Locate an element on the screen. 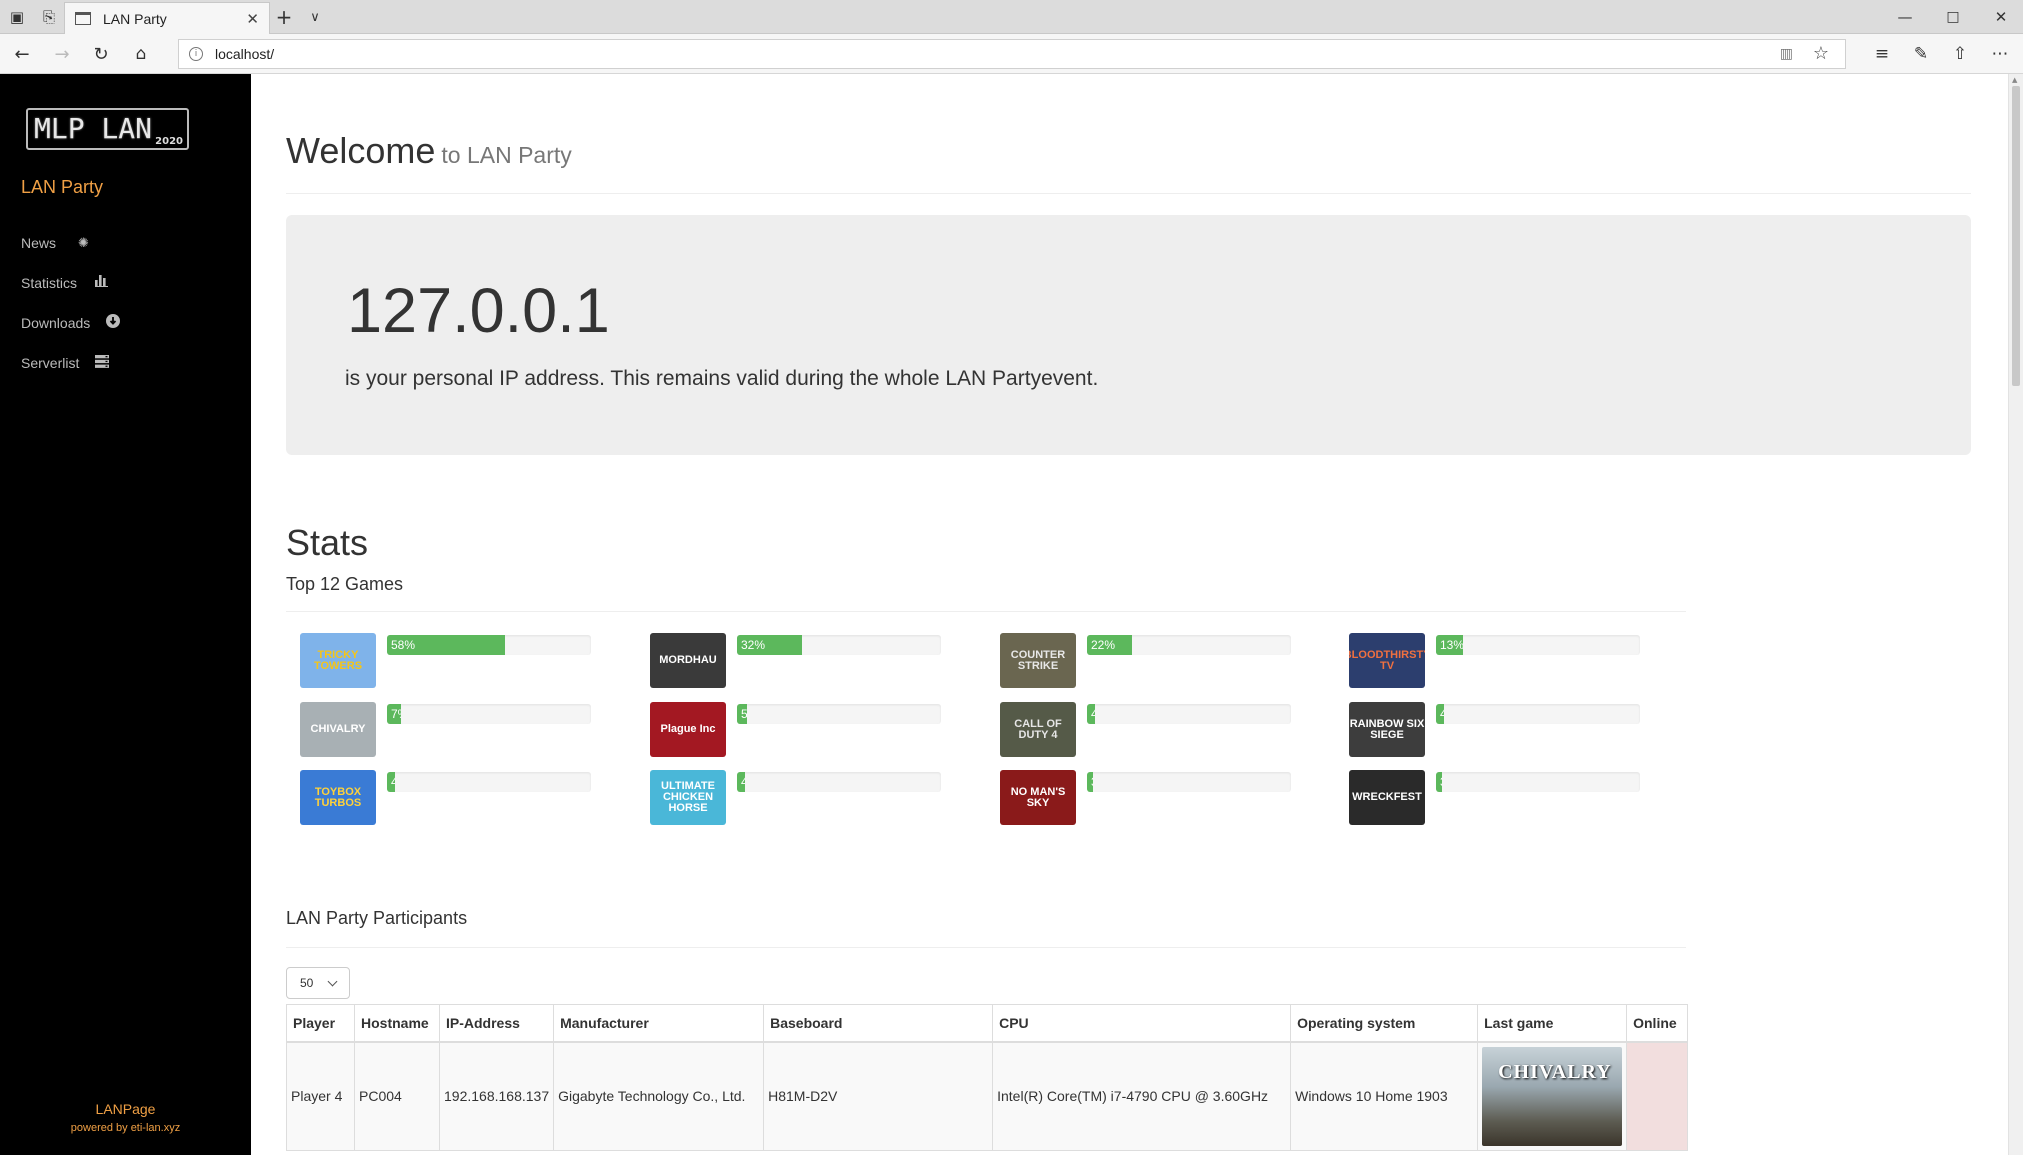 The image size is (2023, 1155). sidebar-item-downloads: Downloads is located at coordinates (71, 323).